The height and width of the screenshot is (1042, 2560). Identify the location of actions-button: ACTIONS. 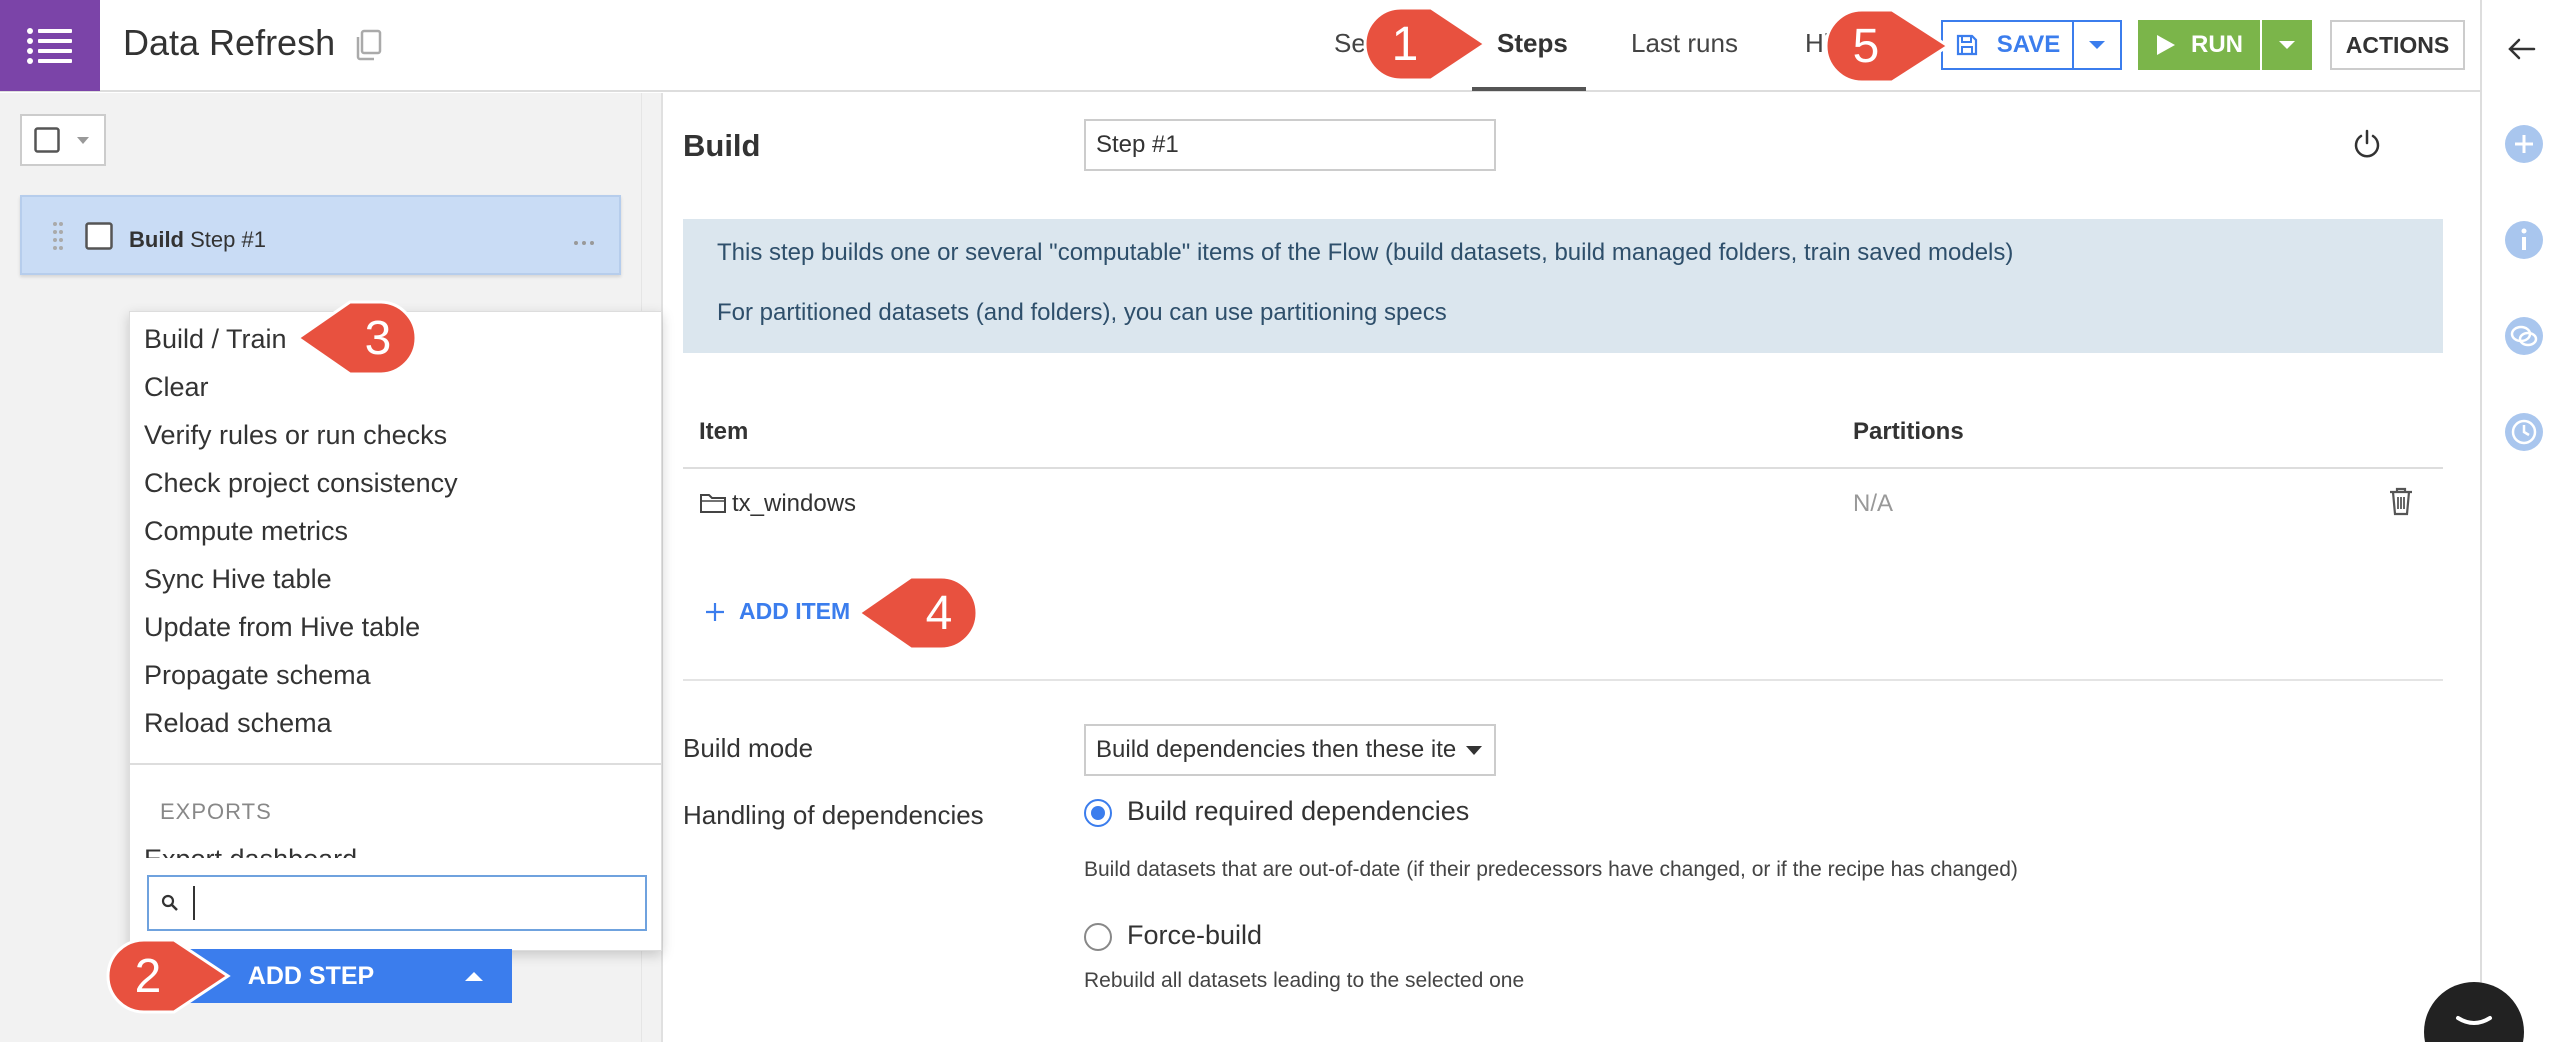
(2397, 45).